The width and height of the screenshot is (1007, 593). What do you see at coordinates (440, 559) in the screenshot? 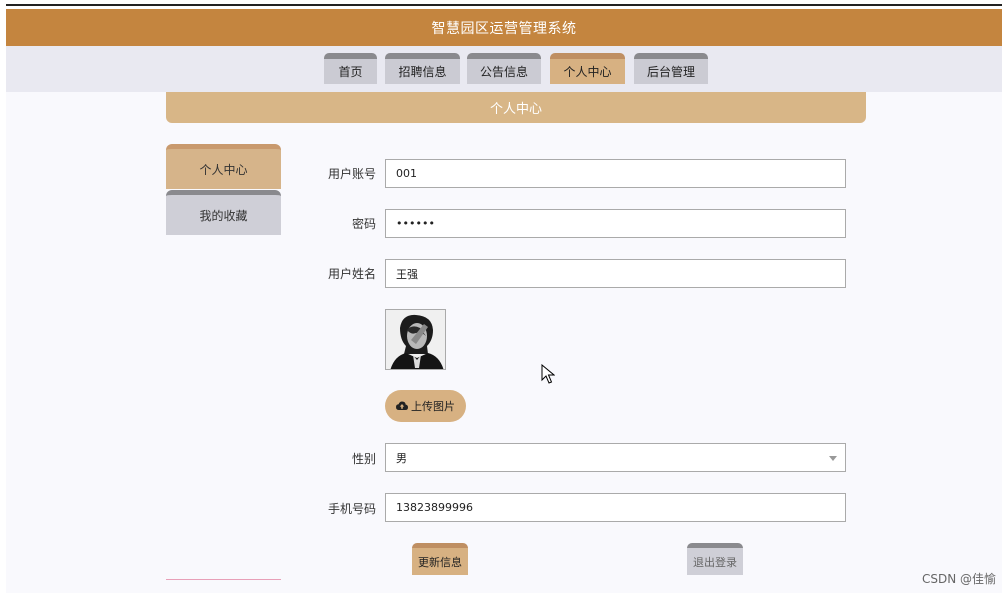
I see `update-button: 更新信息` at bounding box center [440, 559].